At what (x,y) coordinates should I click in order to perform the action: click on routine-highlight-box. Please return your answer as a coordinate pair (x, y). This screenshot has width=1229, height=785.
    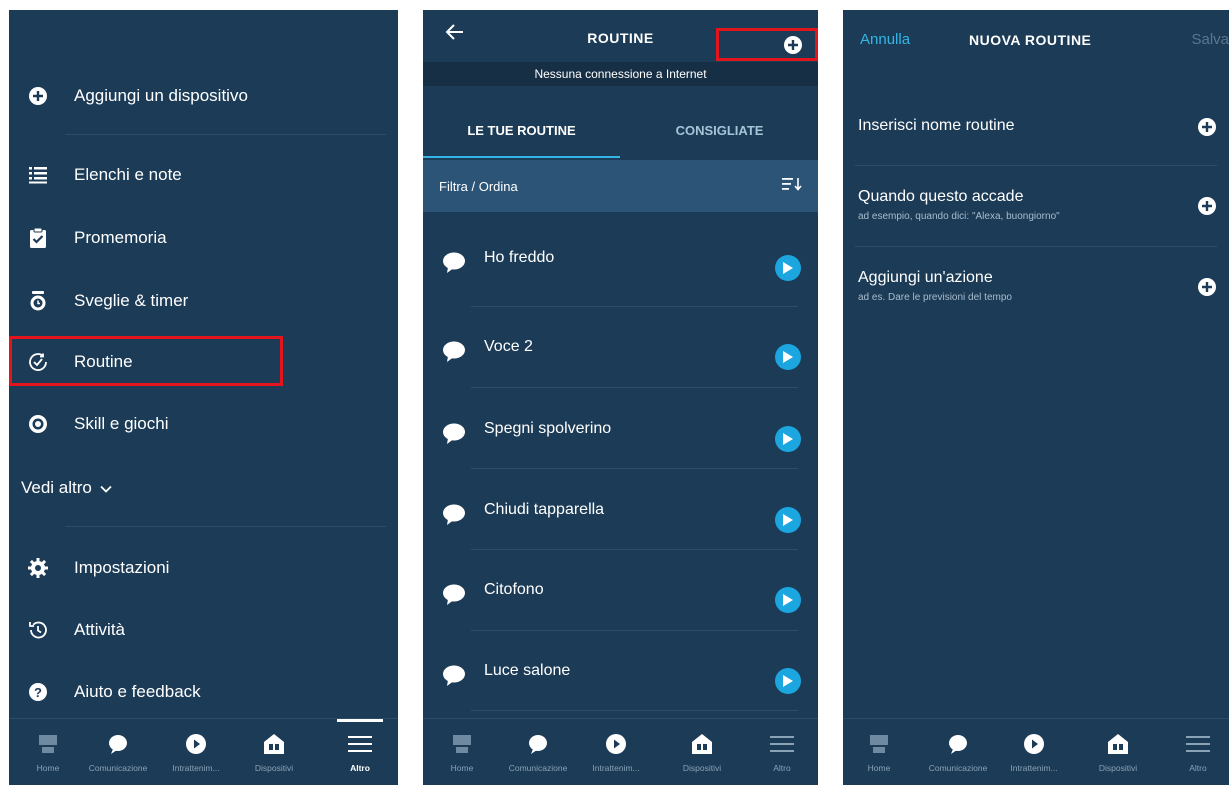
    Looking at the image, I should click on (146, 361).